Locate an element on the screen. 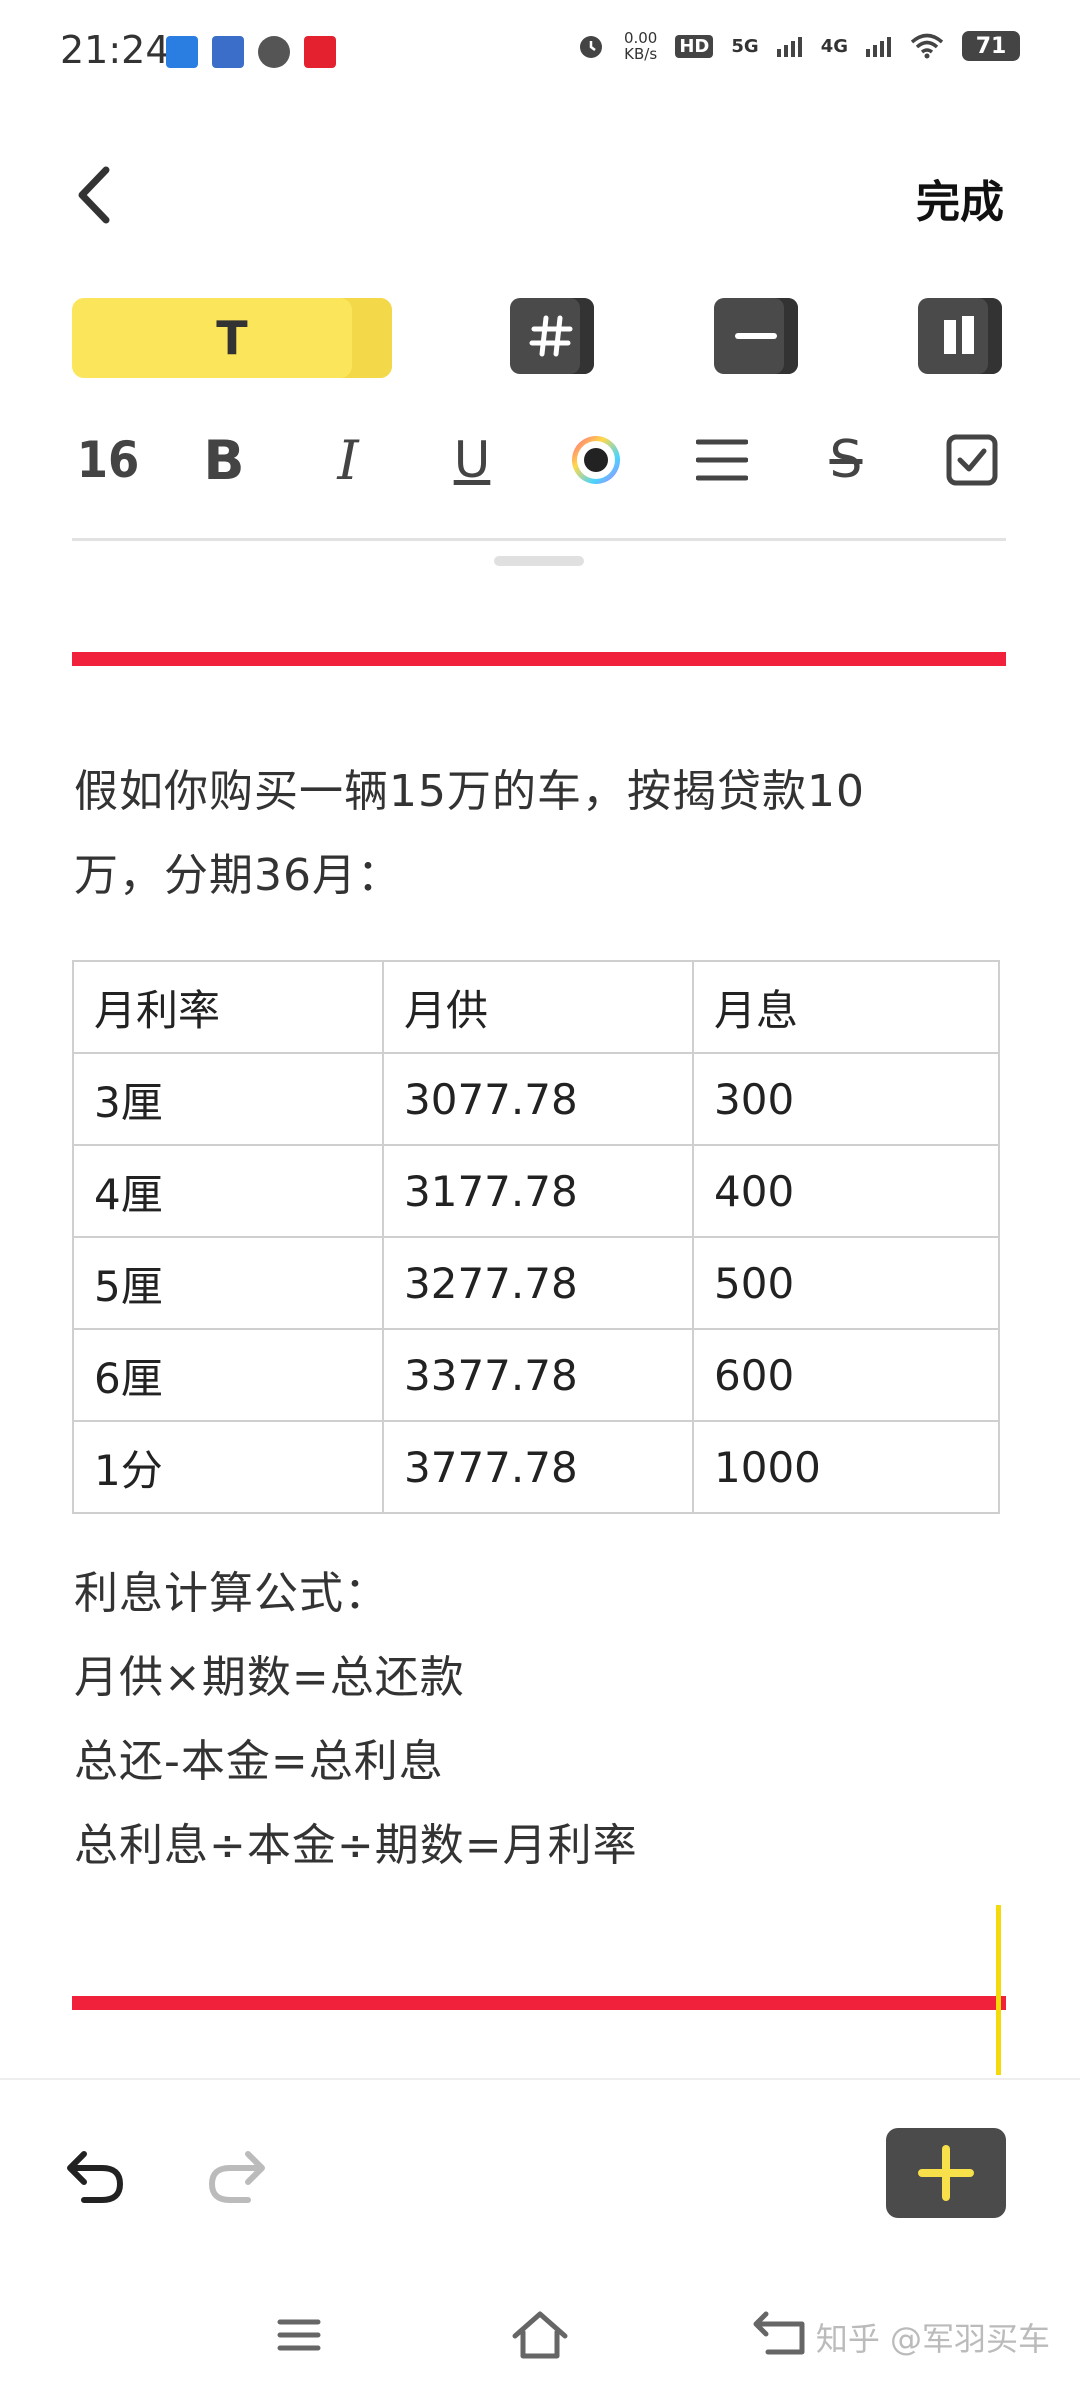 This screenshot has height=2400, width=1080. table-row: 5厘 3277.78 500 is located at coordinates (536, 1283).